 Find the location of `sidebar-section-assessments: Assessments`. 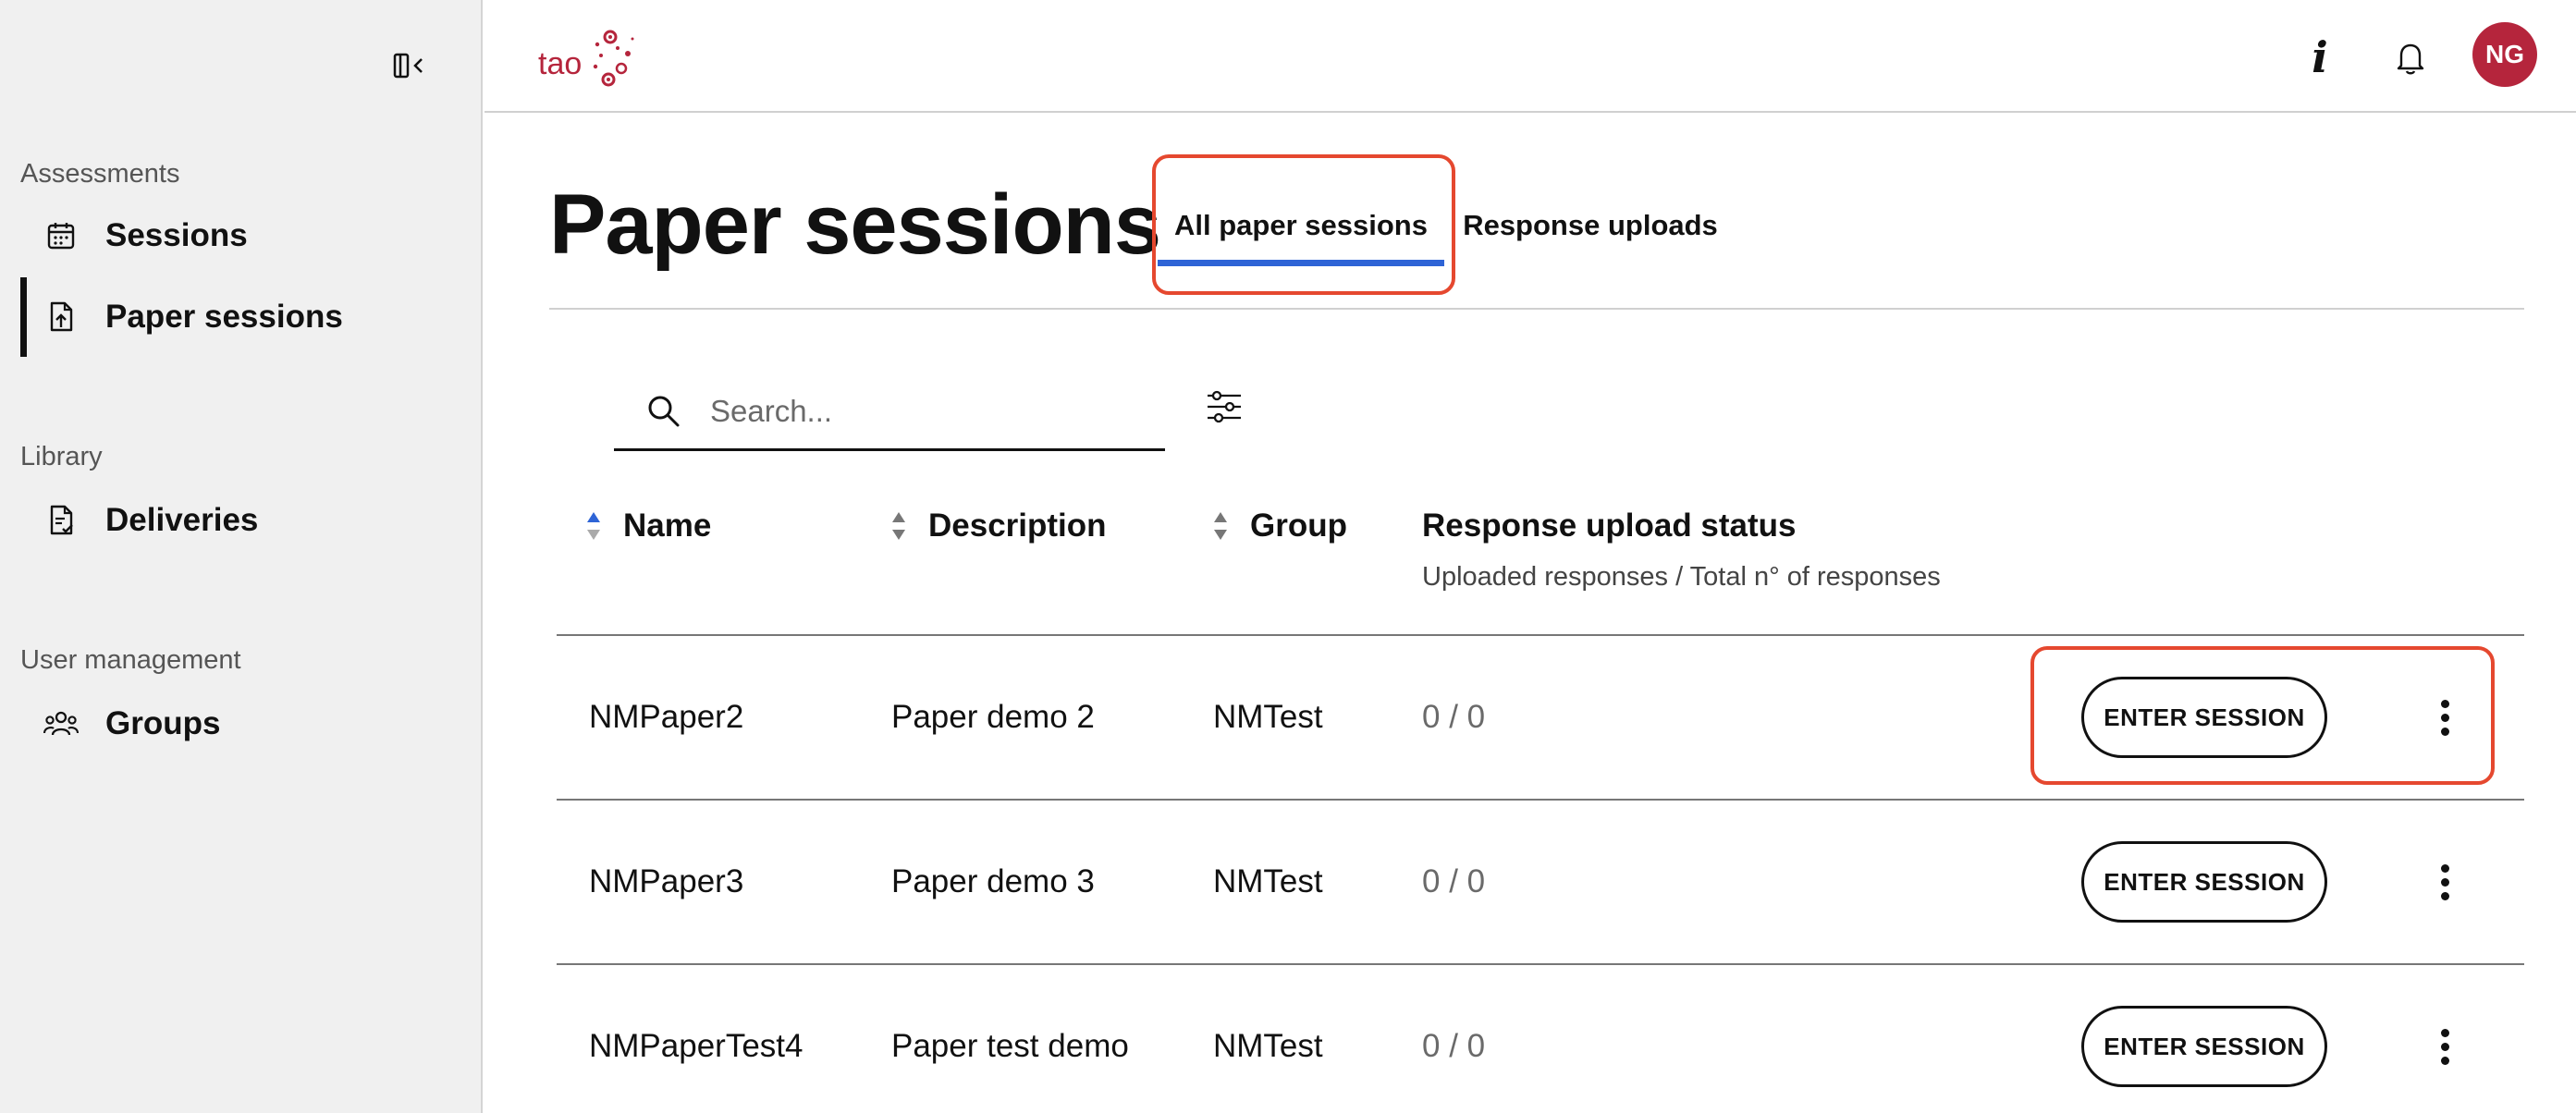

sidebar-section-assessments: Assessments is located at coordinates (100, 174).